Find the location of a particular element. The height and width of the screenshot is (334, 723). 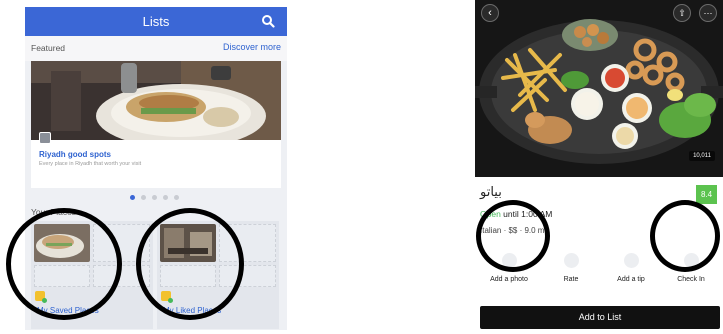

add-to-list-button: Add to List is located at coordinates (600, 317).